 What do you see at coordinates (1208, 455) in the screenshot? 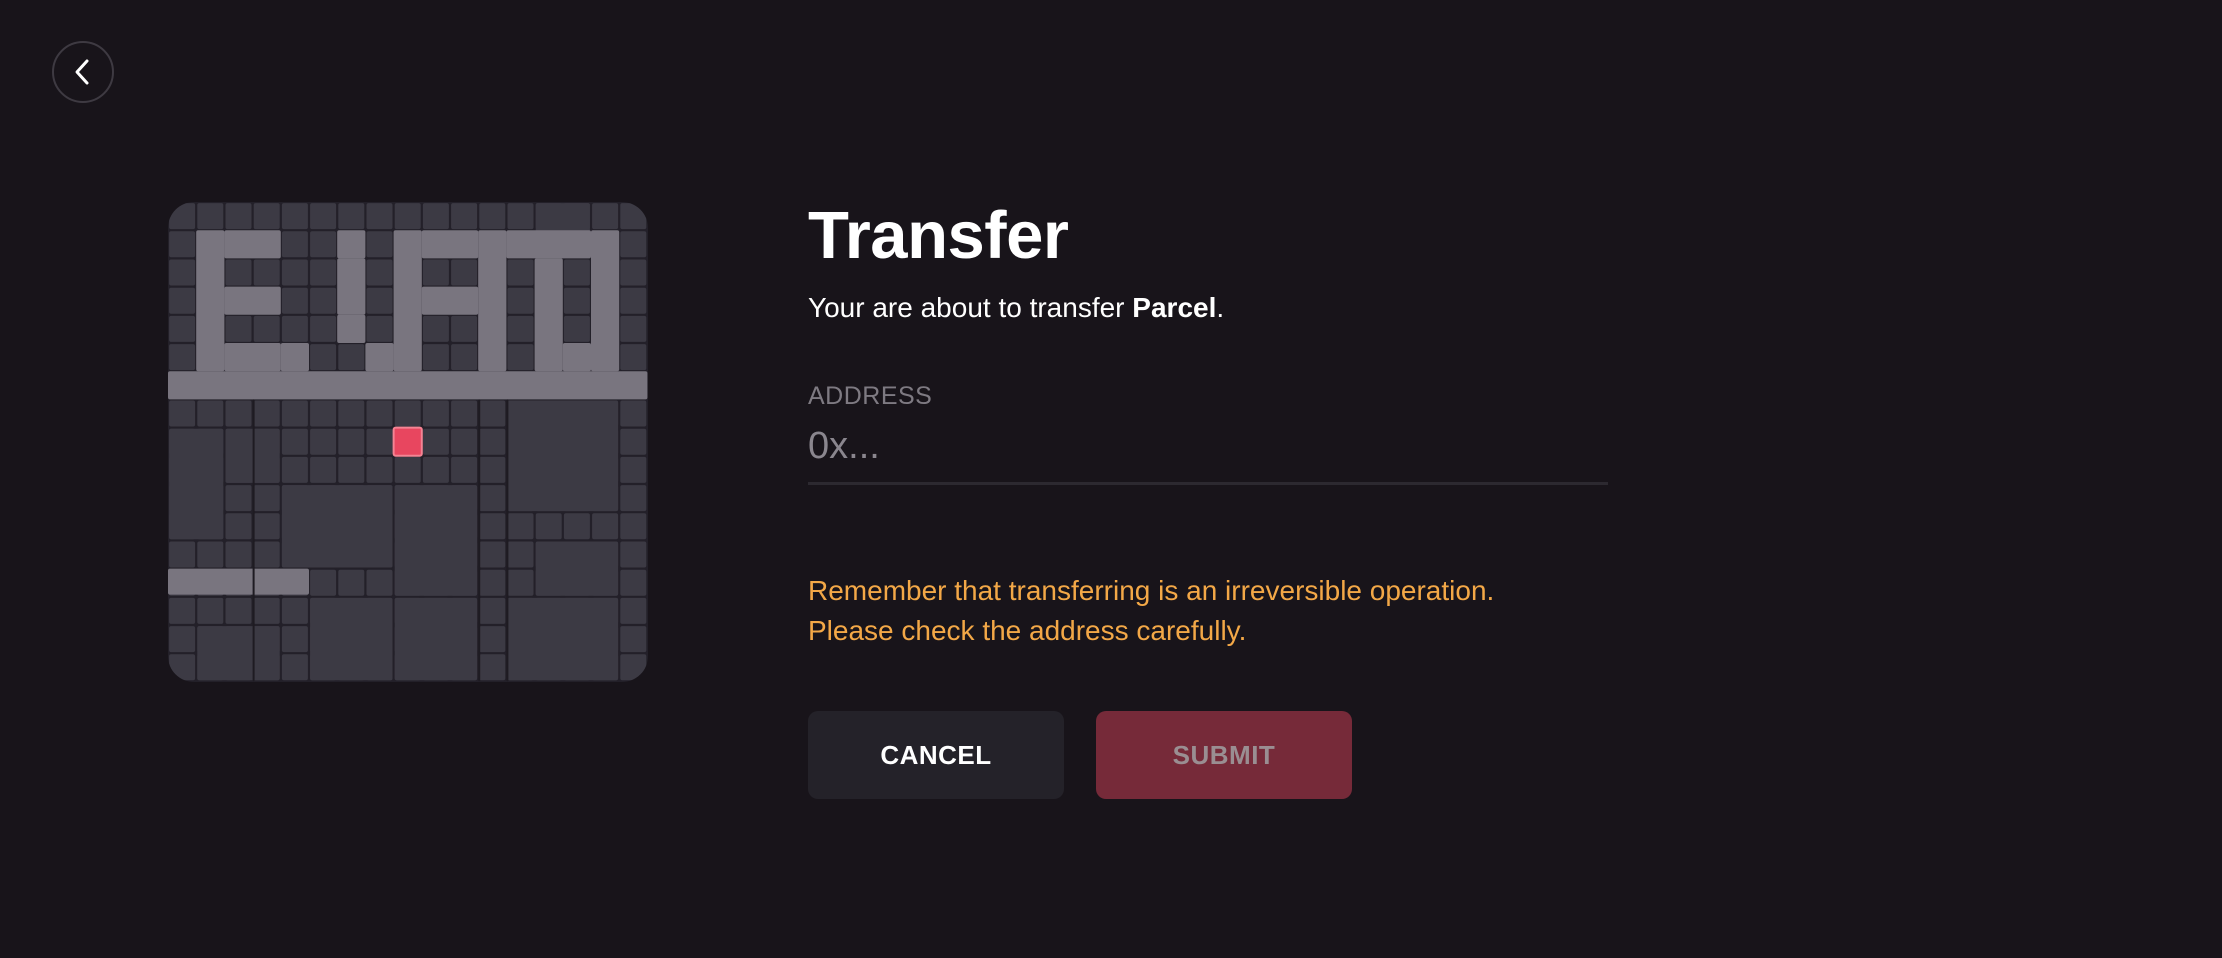
I see `address-input` at bounding box center [1208, 455].